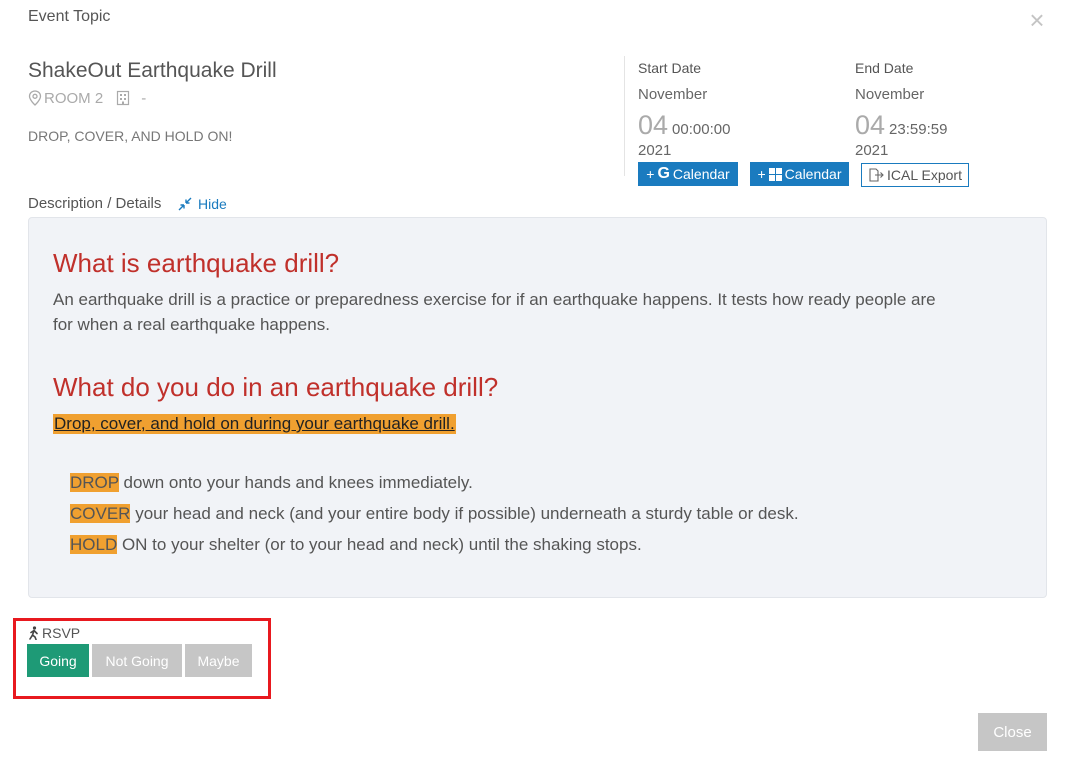 The image size is (1066, 760). What do you see at coordinates (191, 324) in the screenshot?
I see `description-paragraph-line-2: for when a real earthquake happens.` at bounding box center [191, 324].